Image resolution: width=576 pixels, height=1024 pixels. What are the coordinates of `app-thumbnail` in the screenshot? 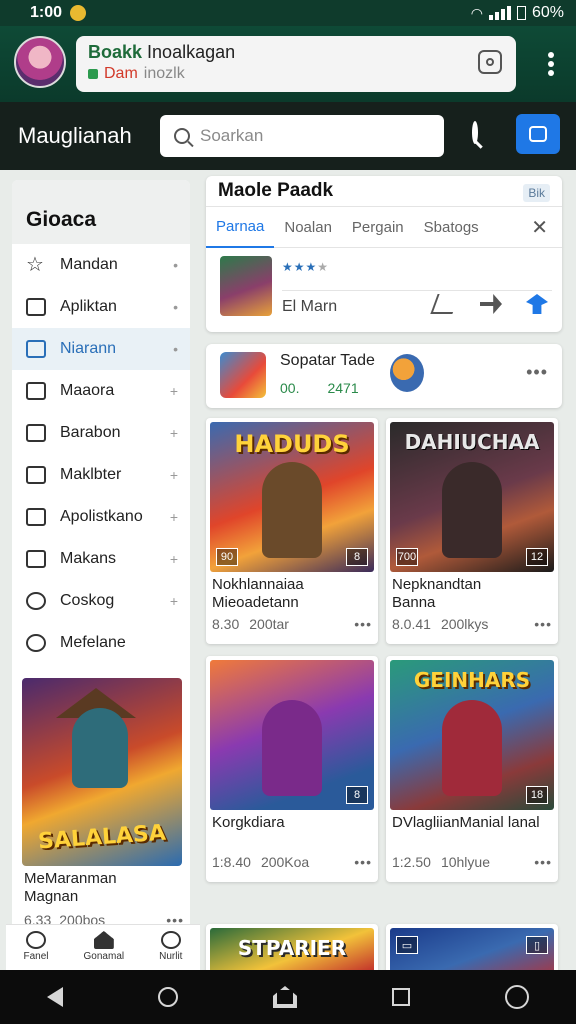 It's located at (246, 286).